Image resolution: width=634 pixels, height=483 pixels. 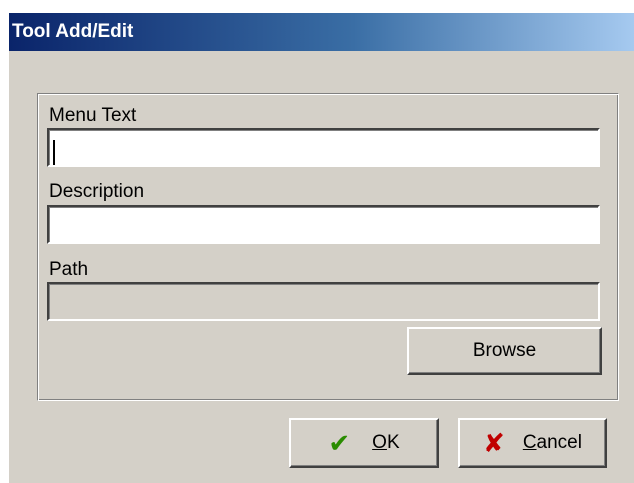 I want to click on description-label: Description, so click(x=97, y=191).